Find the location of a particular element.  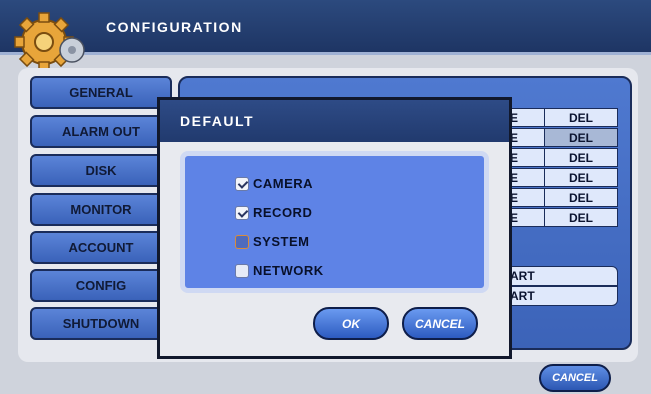

ok-button: OK is located at coordinates (351, 323).